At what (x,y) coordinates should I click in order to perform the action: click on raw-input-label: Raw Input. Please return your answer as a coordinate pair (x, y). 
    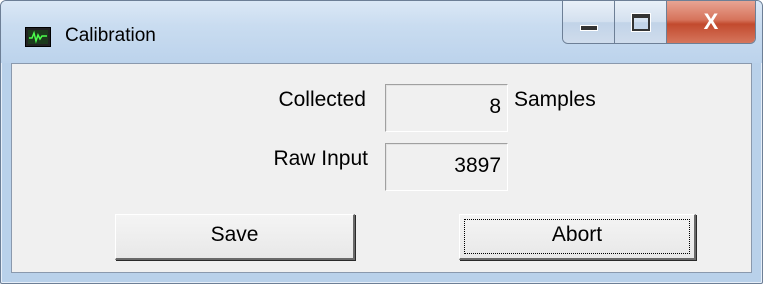
    Looking at the image, I should click on (320, 158).